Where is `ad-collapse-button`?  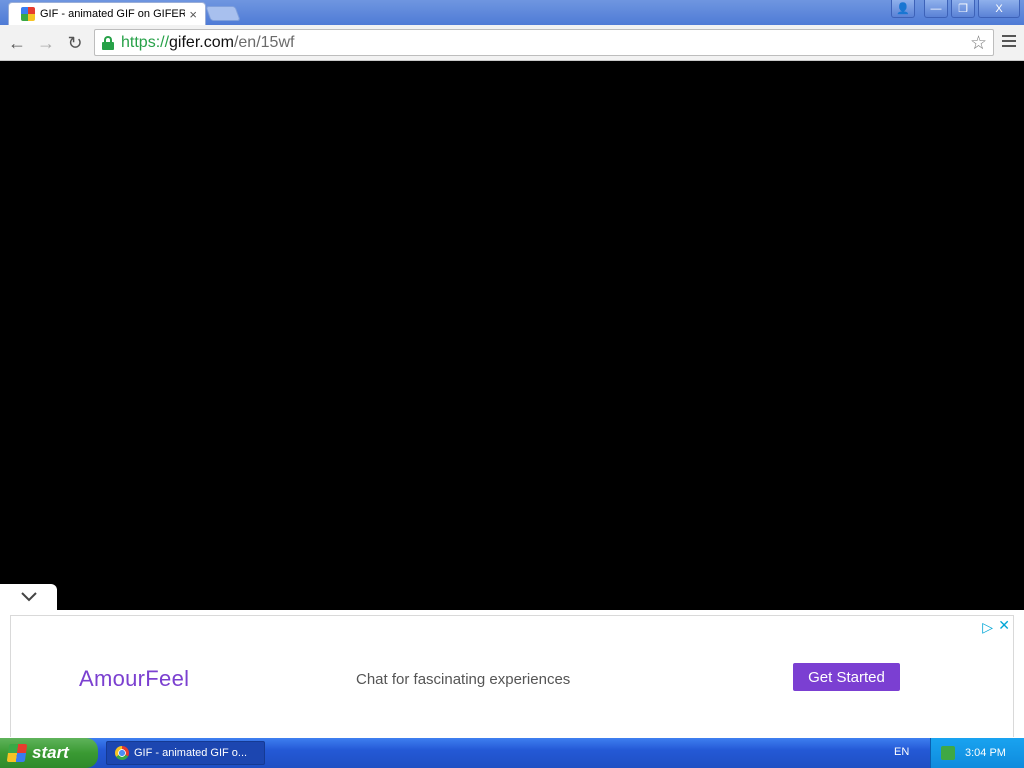
ad-collapse-button is located at coordinates (28, 597).